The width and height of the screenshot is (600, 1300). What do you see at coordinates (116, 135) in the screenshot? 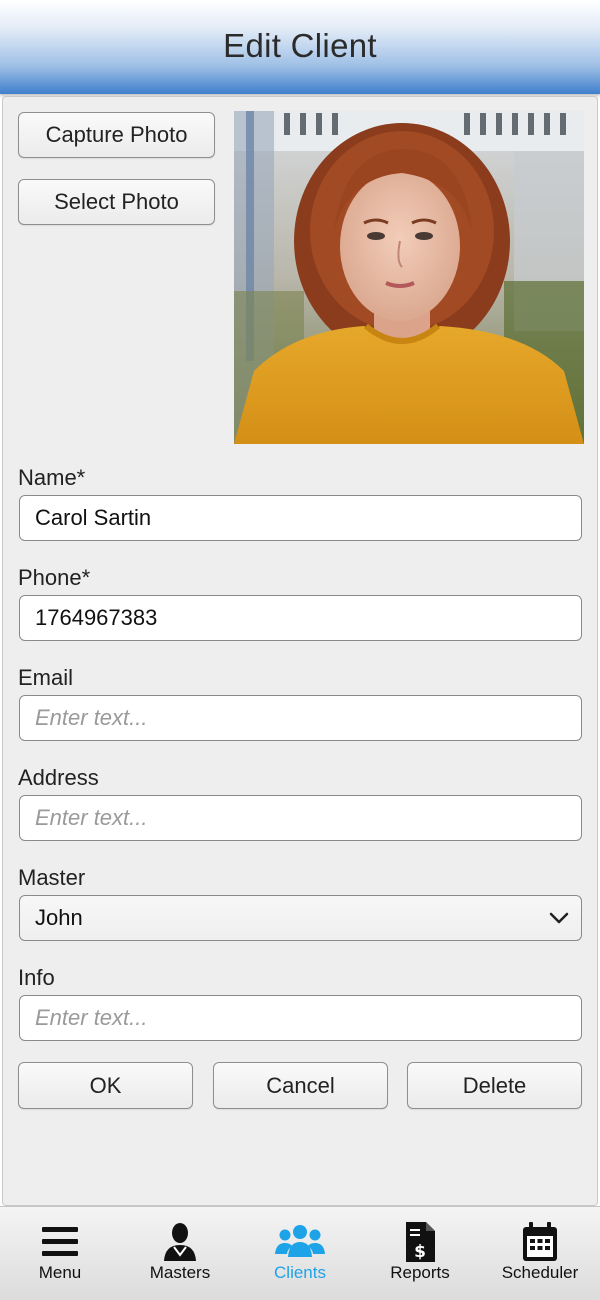
I see `capture-photo-button: Capture Photo` at bounding box center [116, 135].